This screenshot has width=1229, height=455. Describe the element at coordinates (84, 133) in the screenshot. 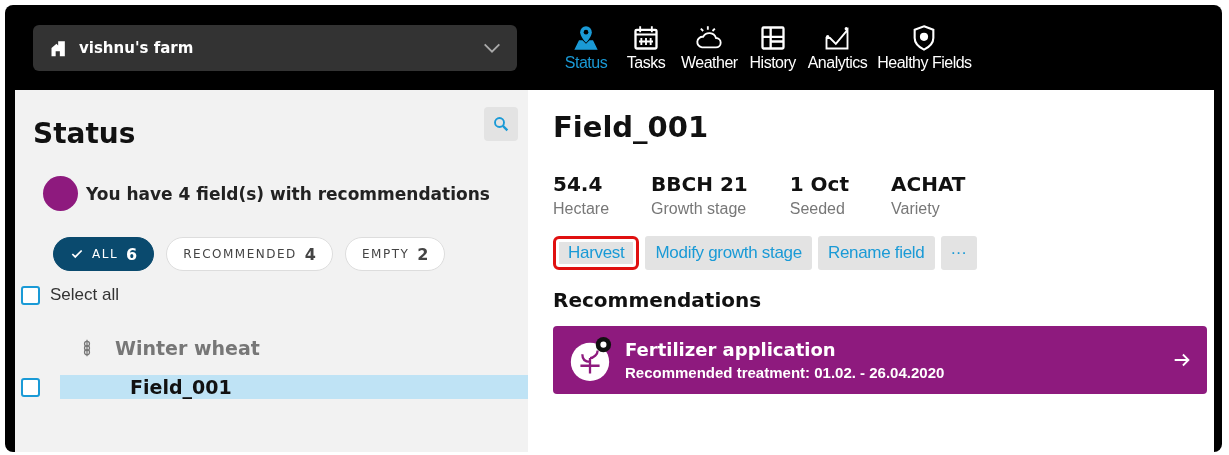

I see `panel-title: Status` at that location.